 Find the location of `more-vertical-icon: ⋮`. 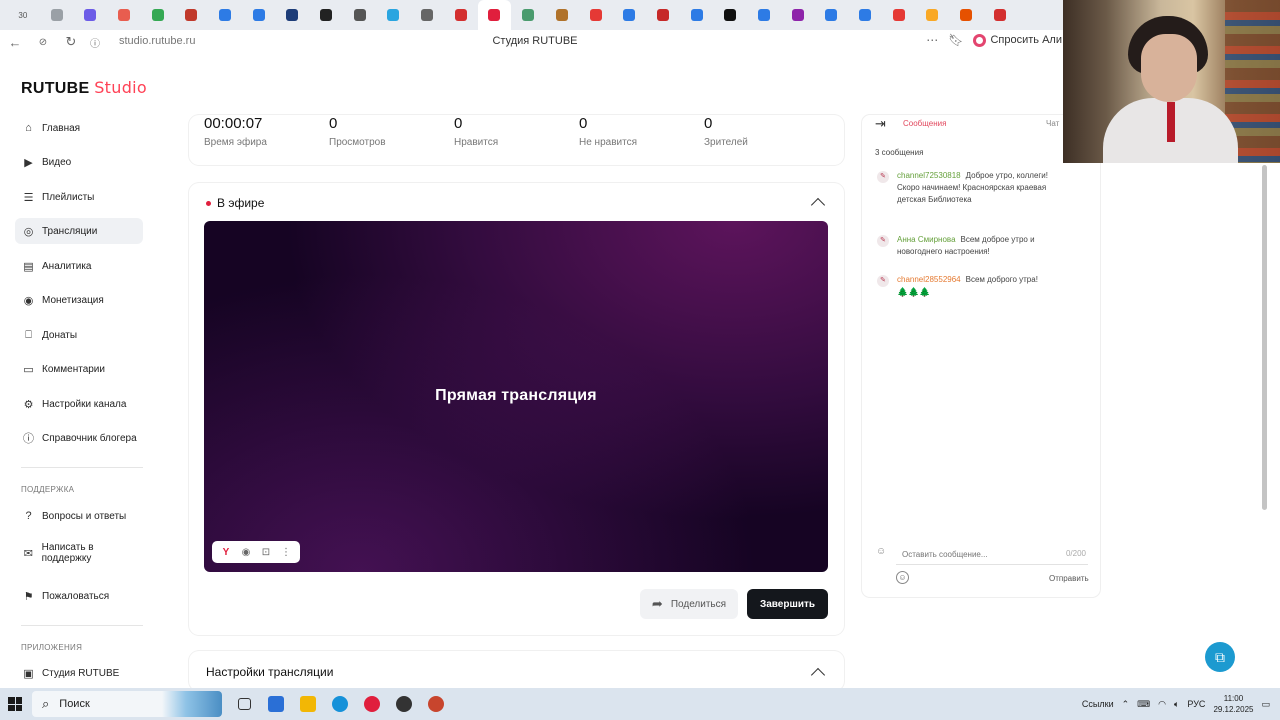

more-vertical-icon: ⋮ is located at coordinates (286, 552).